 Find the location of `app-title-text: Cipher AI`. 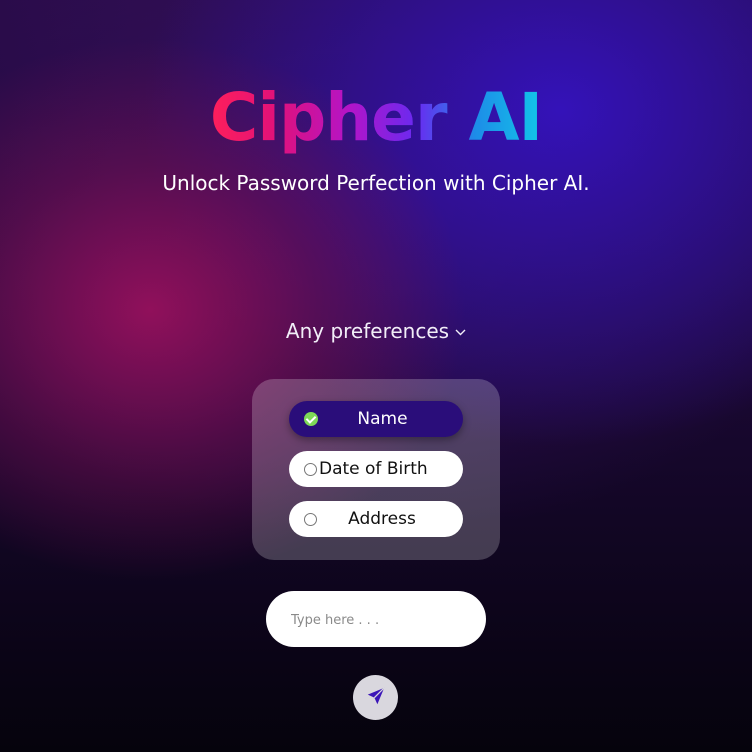

app-title-text: Cipher AI is located at coordinates (376, 117).